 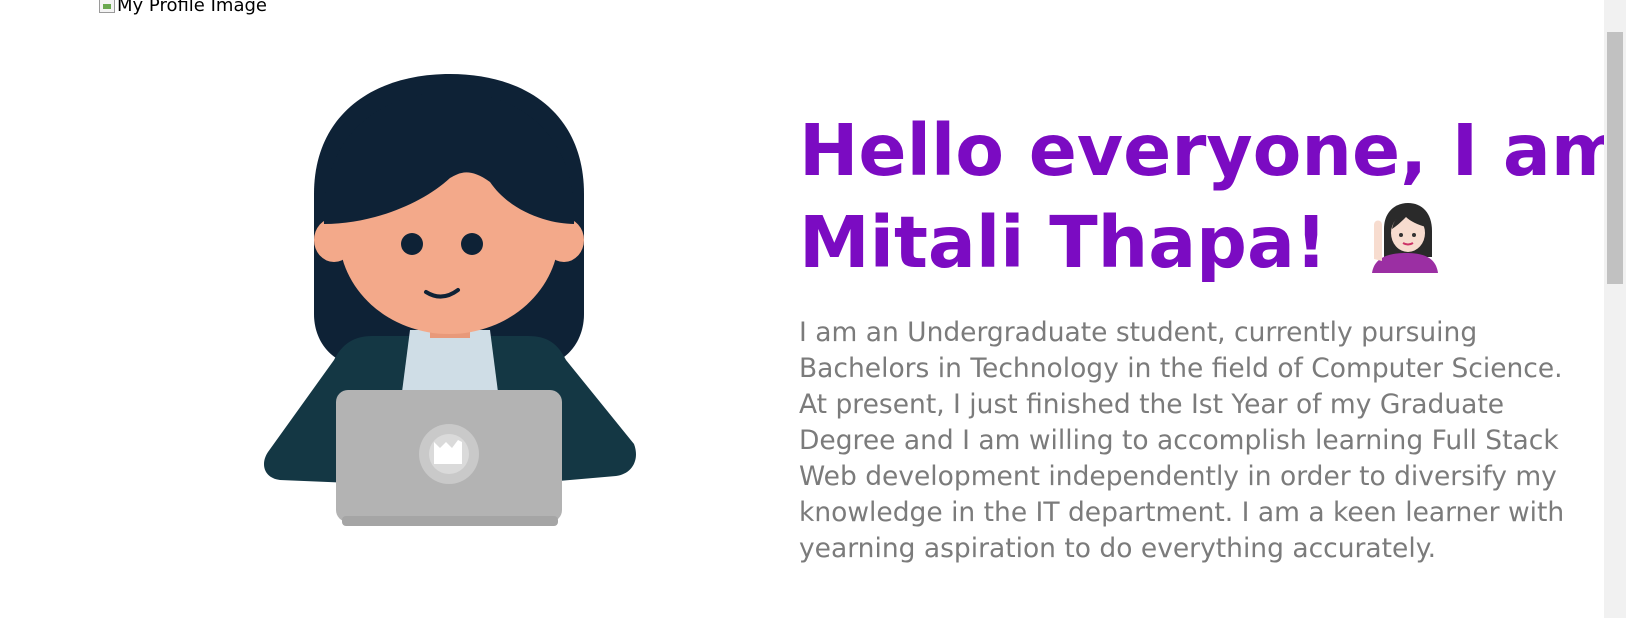 What do you see at coordinates (1212, 150) in the screenshot?
I see `headline-line-1: Hello everyone, I am` at bounding box center [1212, 150].